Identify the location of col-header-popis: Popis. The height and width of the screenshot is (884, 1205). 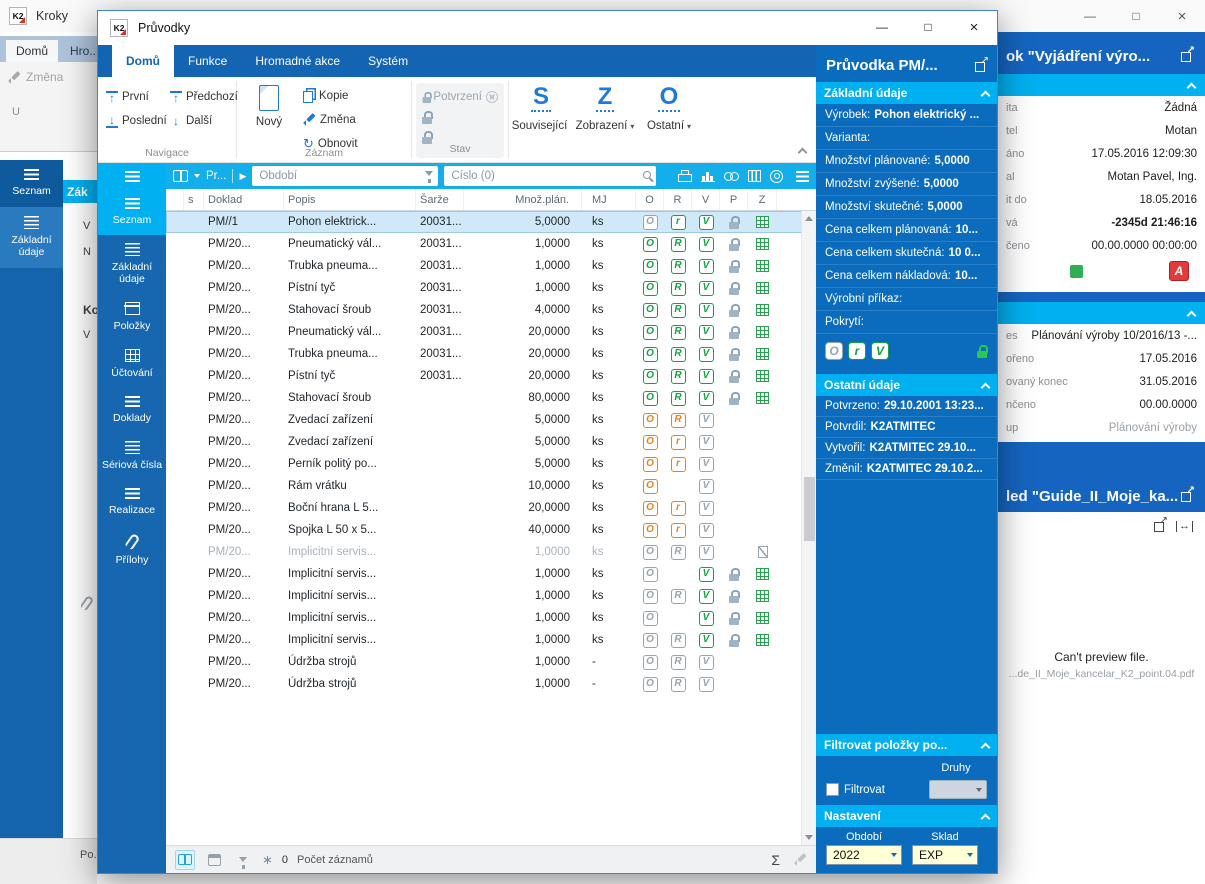
(350, 199).